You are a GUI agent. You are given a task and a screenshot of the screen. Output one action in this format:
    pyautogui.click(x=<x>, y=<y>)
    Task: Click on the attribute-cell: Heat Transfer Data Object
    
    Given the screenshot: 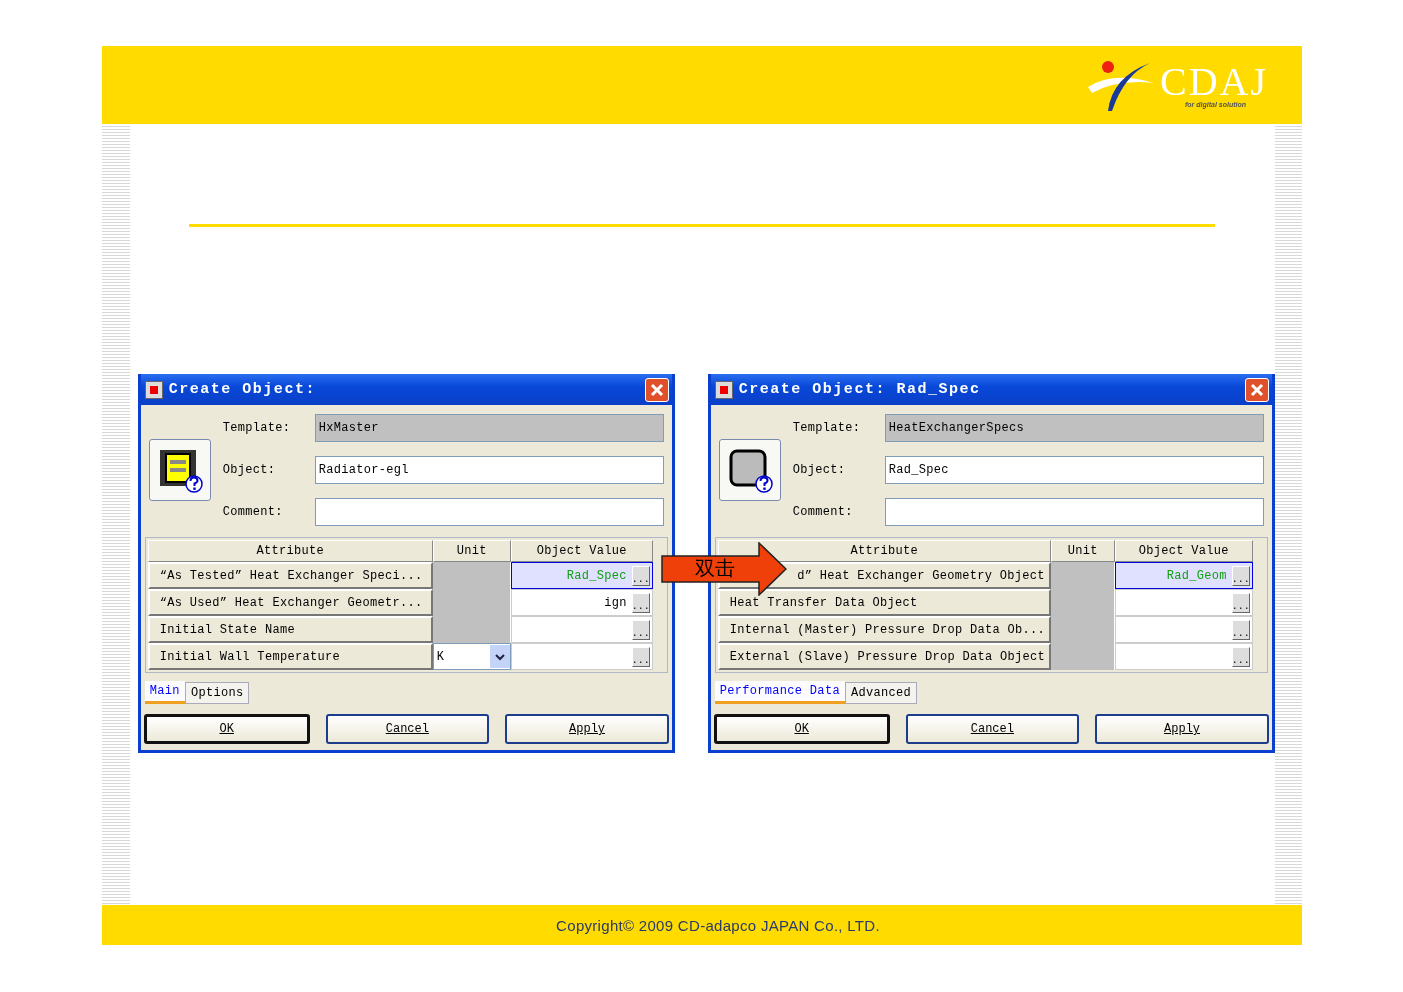 What is the action you would take?
    pyautogui.click(x=884, y=602)
    